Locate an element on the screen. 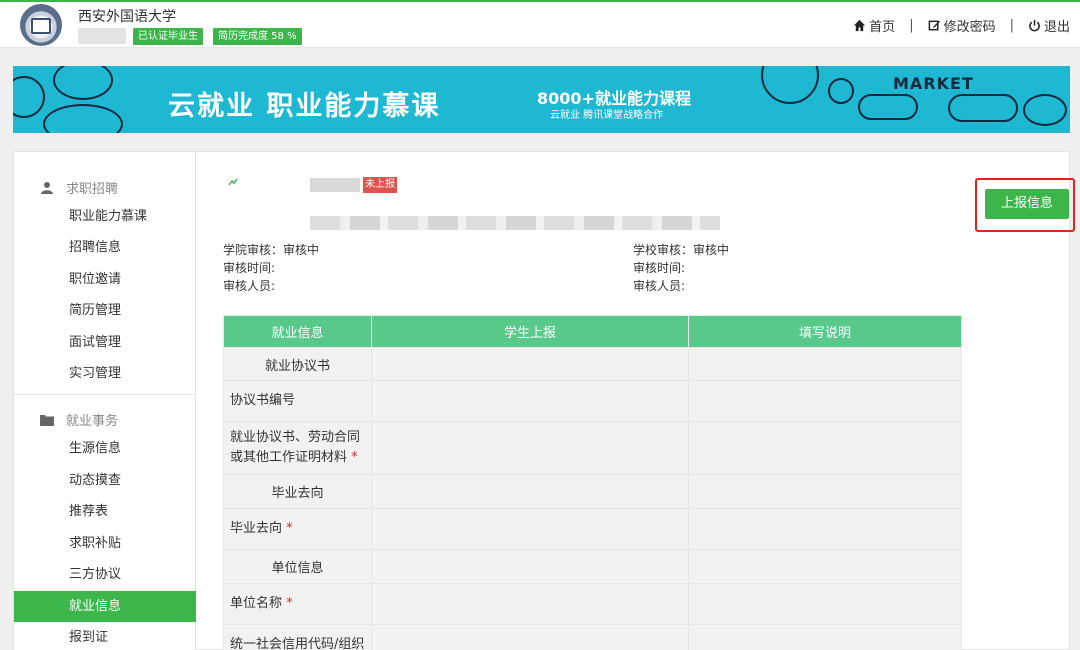 The width and height of the screenshot is (1080, 650). field-label-text: 单位名称 is located at coordinates (256, 603).